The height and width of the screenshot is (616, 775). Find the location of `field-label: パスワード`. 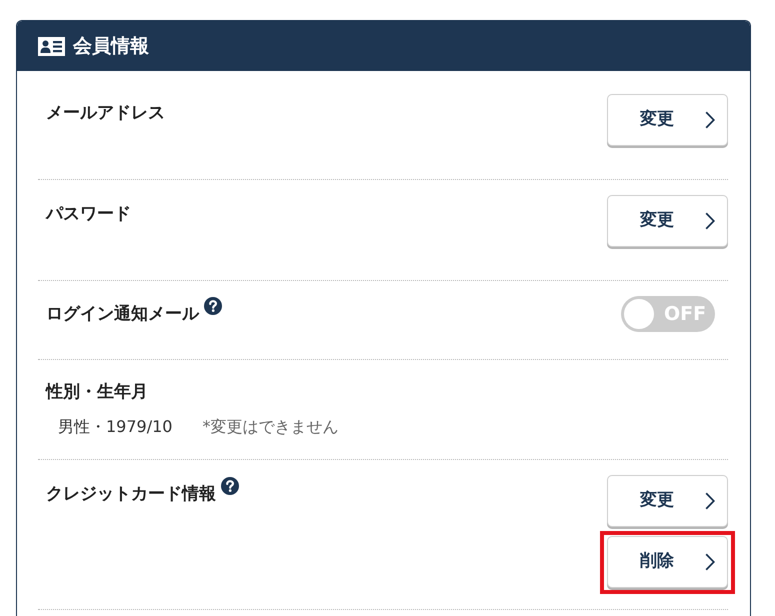

field-label: パスワード is located at coordinates (88, 214).